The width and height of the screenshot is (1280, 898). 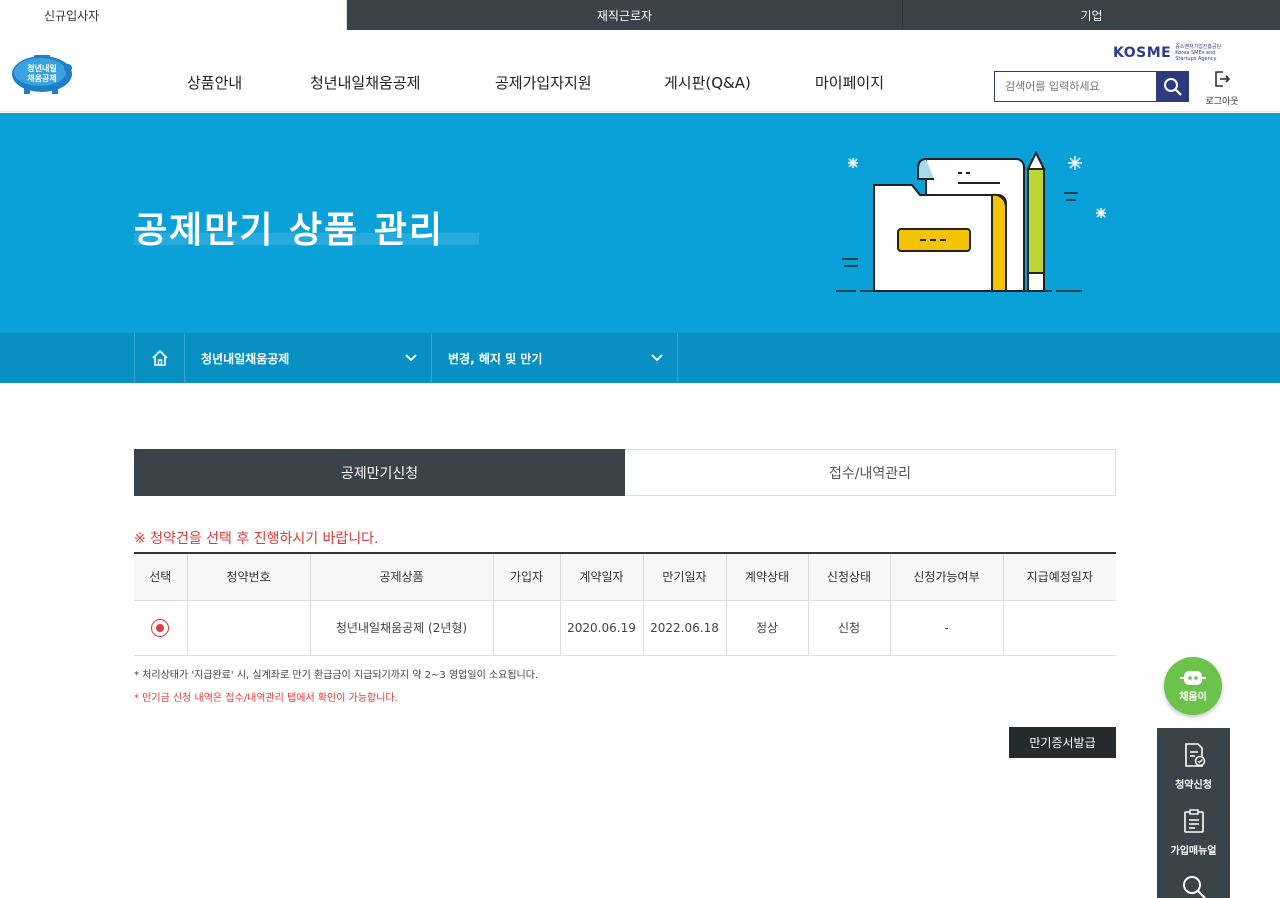 I want to click on tab-company: 기업, so click(x=1091, y=15).